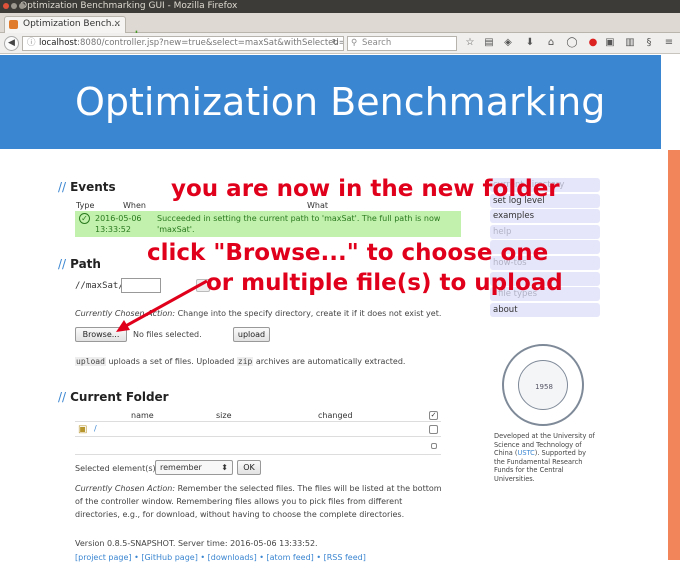 The image size is (680, 562). Describe the element at coordinates (508, 43) in the screenshot. I see `pocket-icon: ◈` at that location.